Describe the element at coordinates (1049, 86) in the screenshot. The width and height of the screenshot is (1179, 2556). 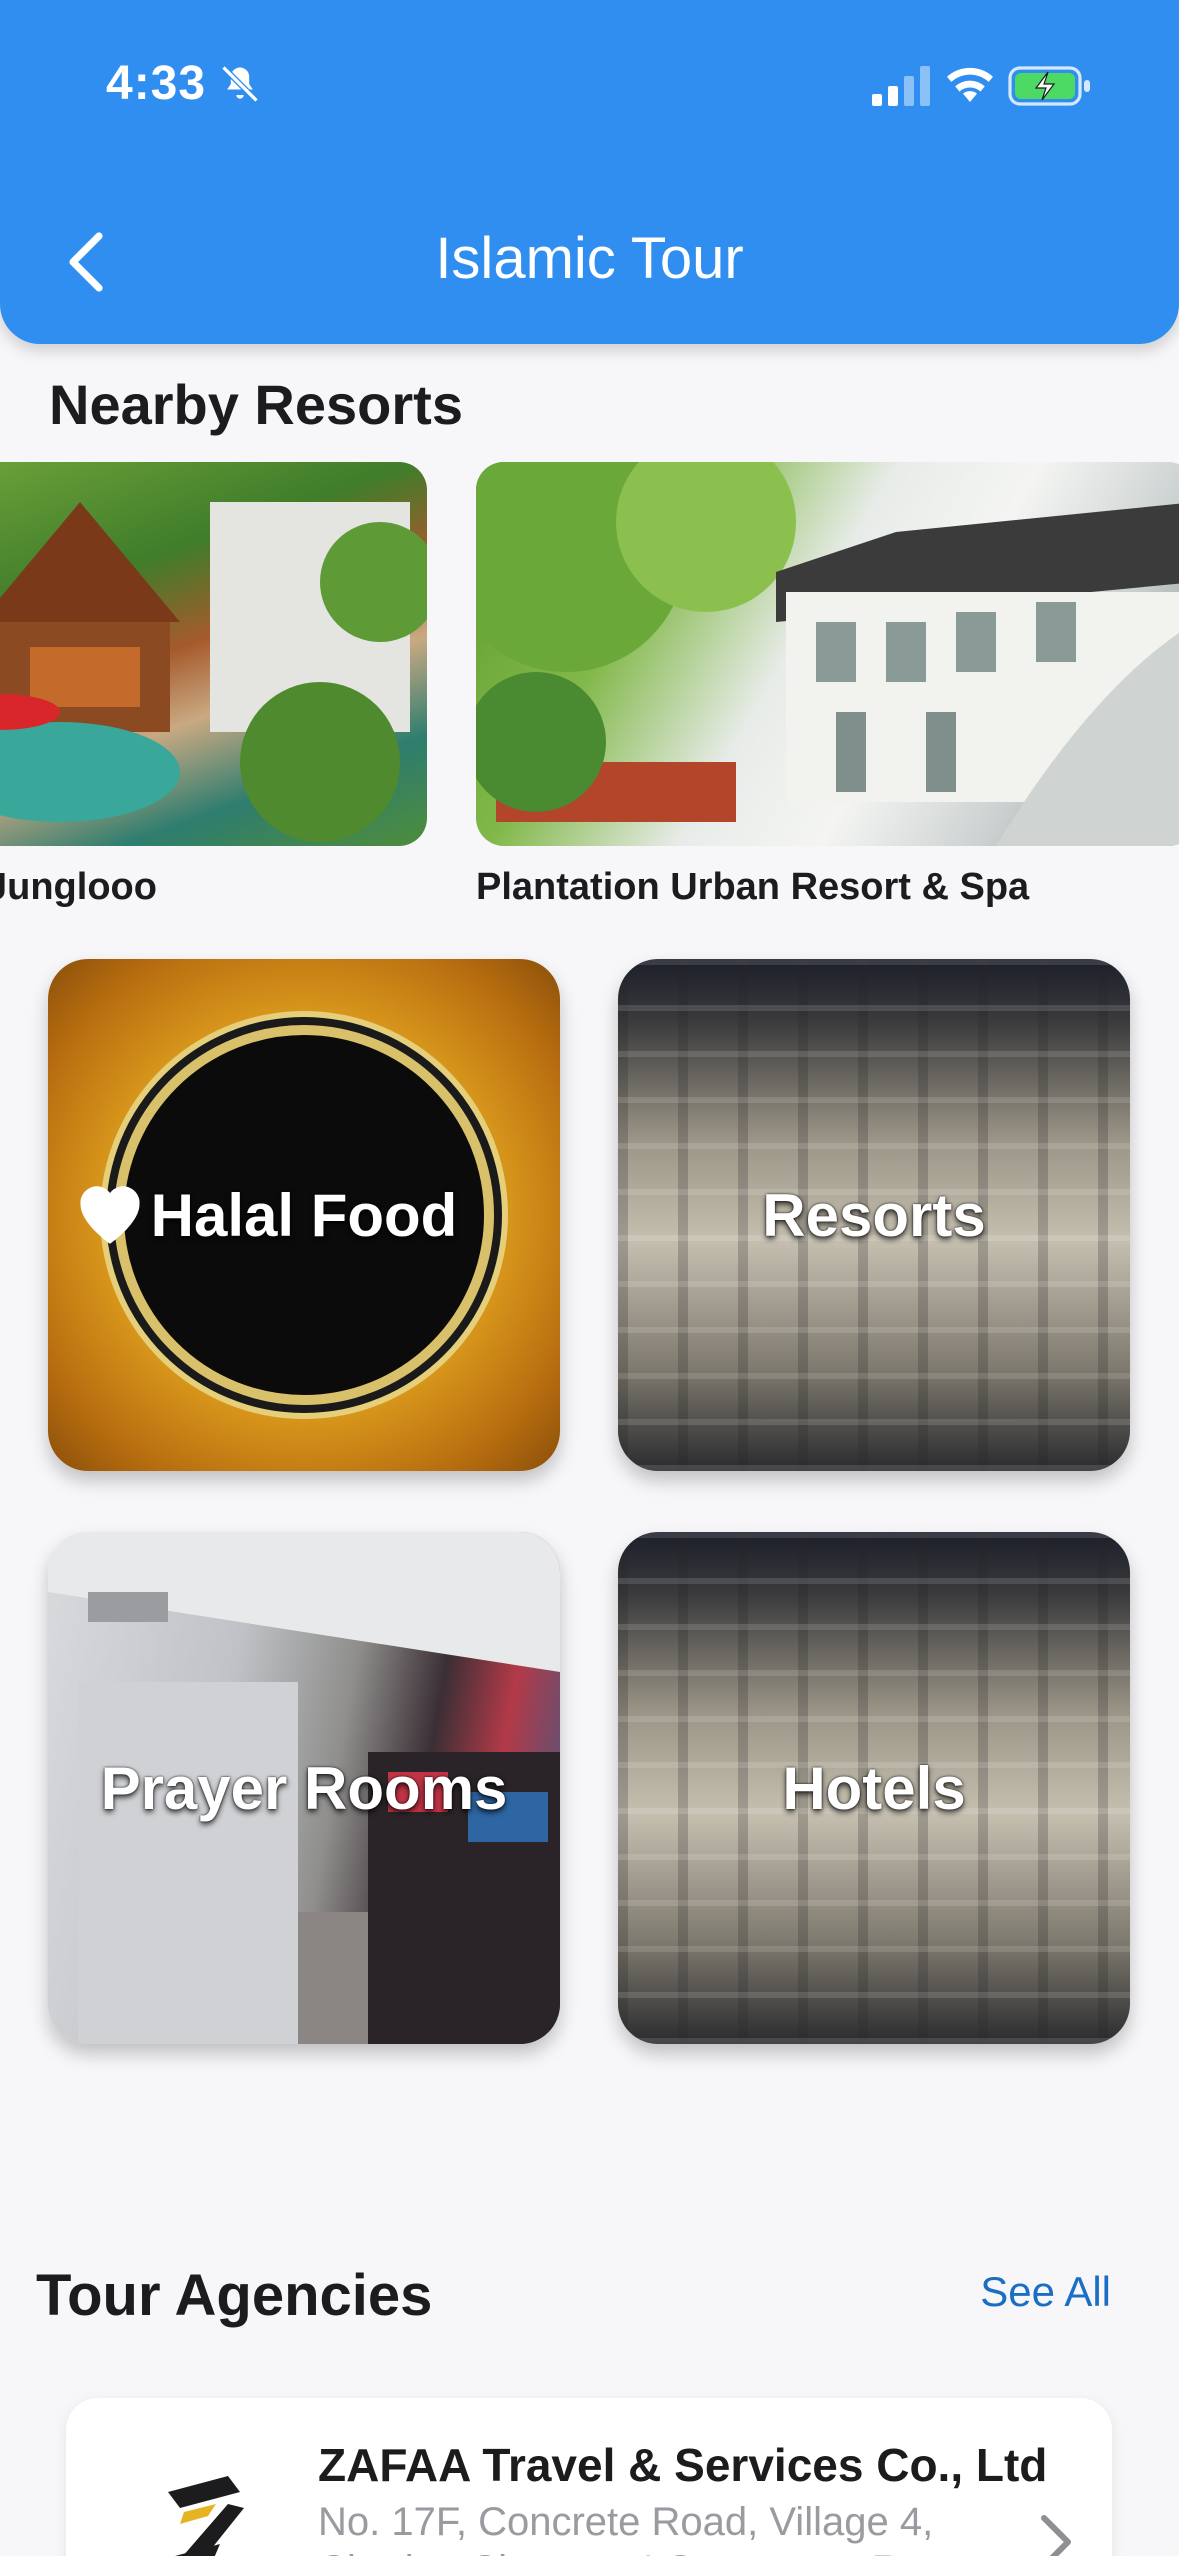
I see `battery-charging-icon` at that location.